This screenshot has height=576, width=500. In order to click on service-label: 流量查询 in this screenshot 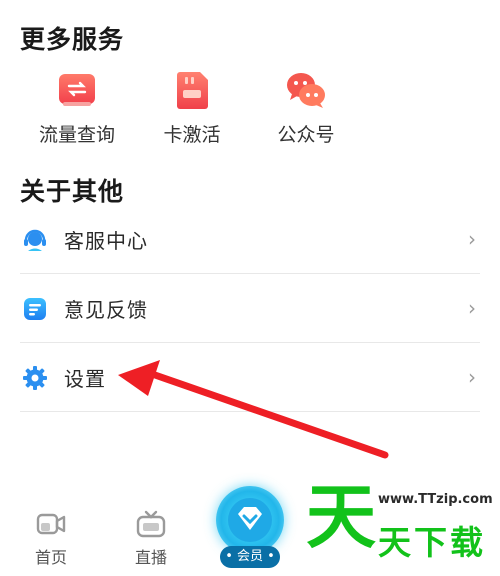, I will do `click(76, 135)`.